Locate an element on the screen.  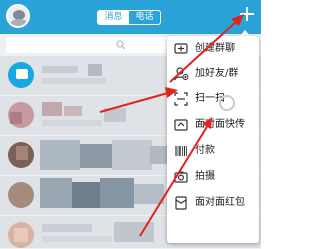
red-envelope-icon is located at coordinates (181, 203).